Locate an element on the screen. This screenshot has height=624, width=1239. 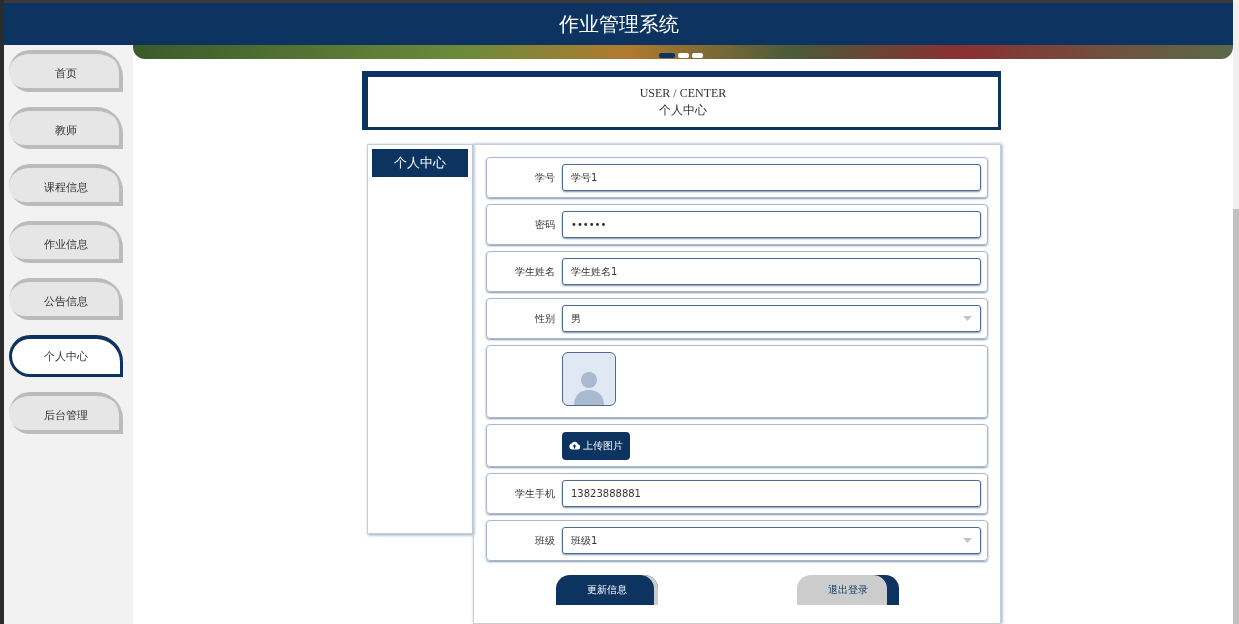
input-field: 学号1 is located at coordinates (771, 177).